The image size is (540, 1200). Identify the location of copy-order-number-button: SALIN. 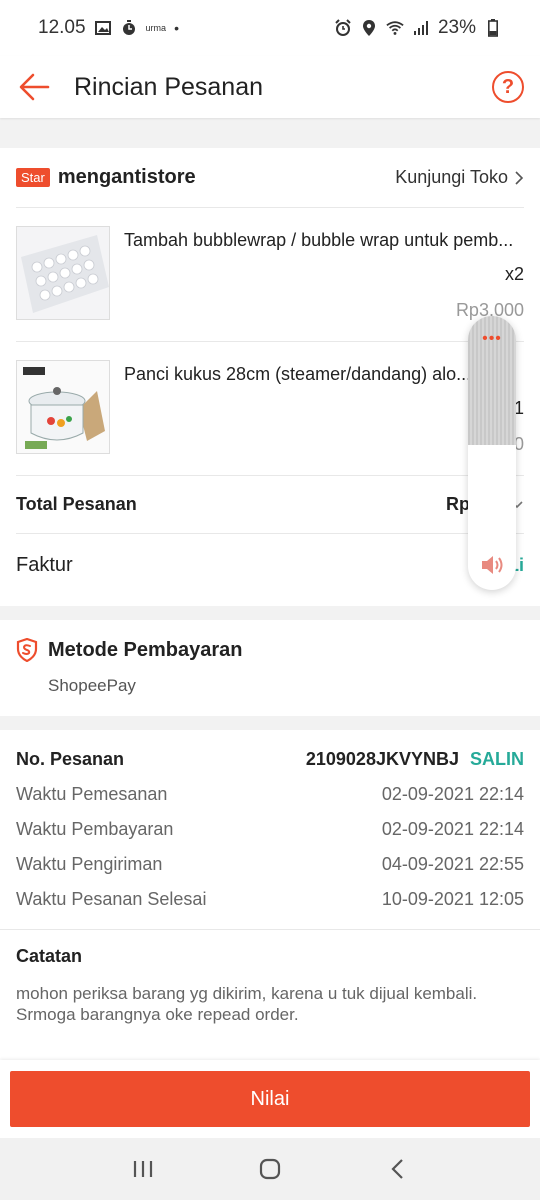
(497, 759).